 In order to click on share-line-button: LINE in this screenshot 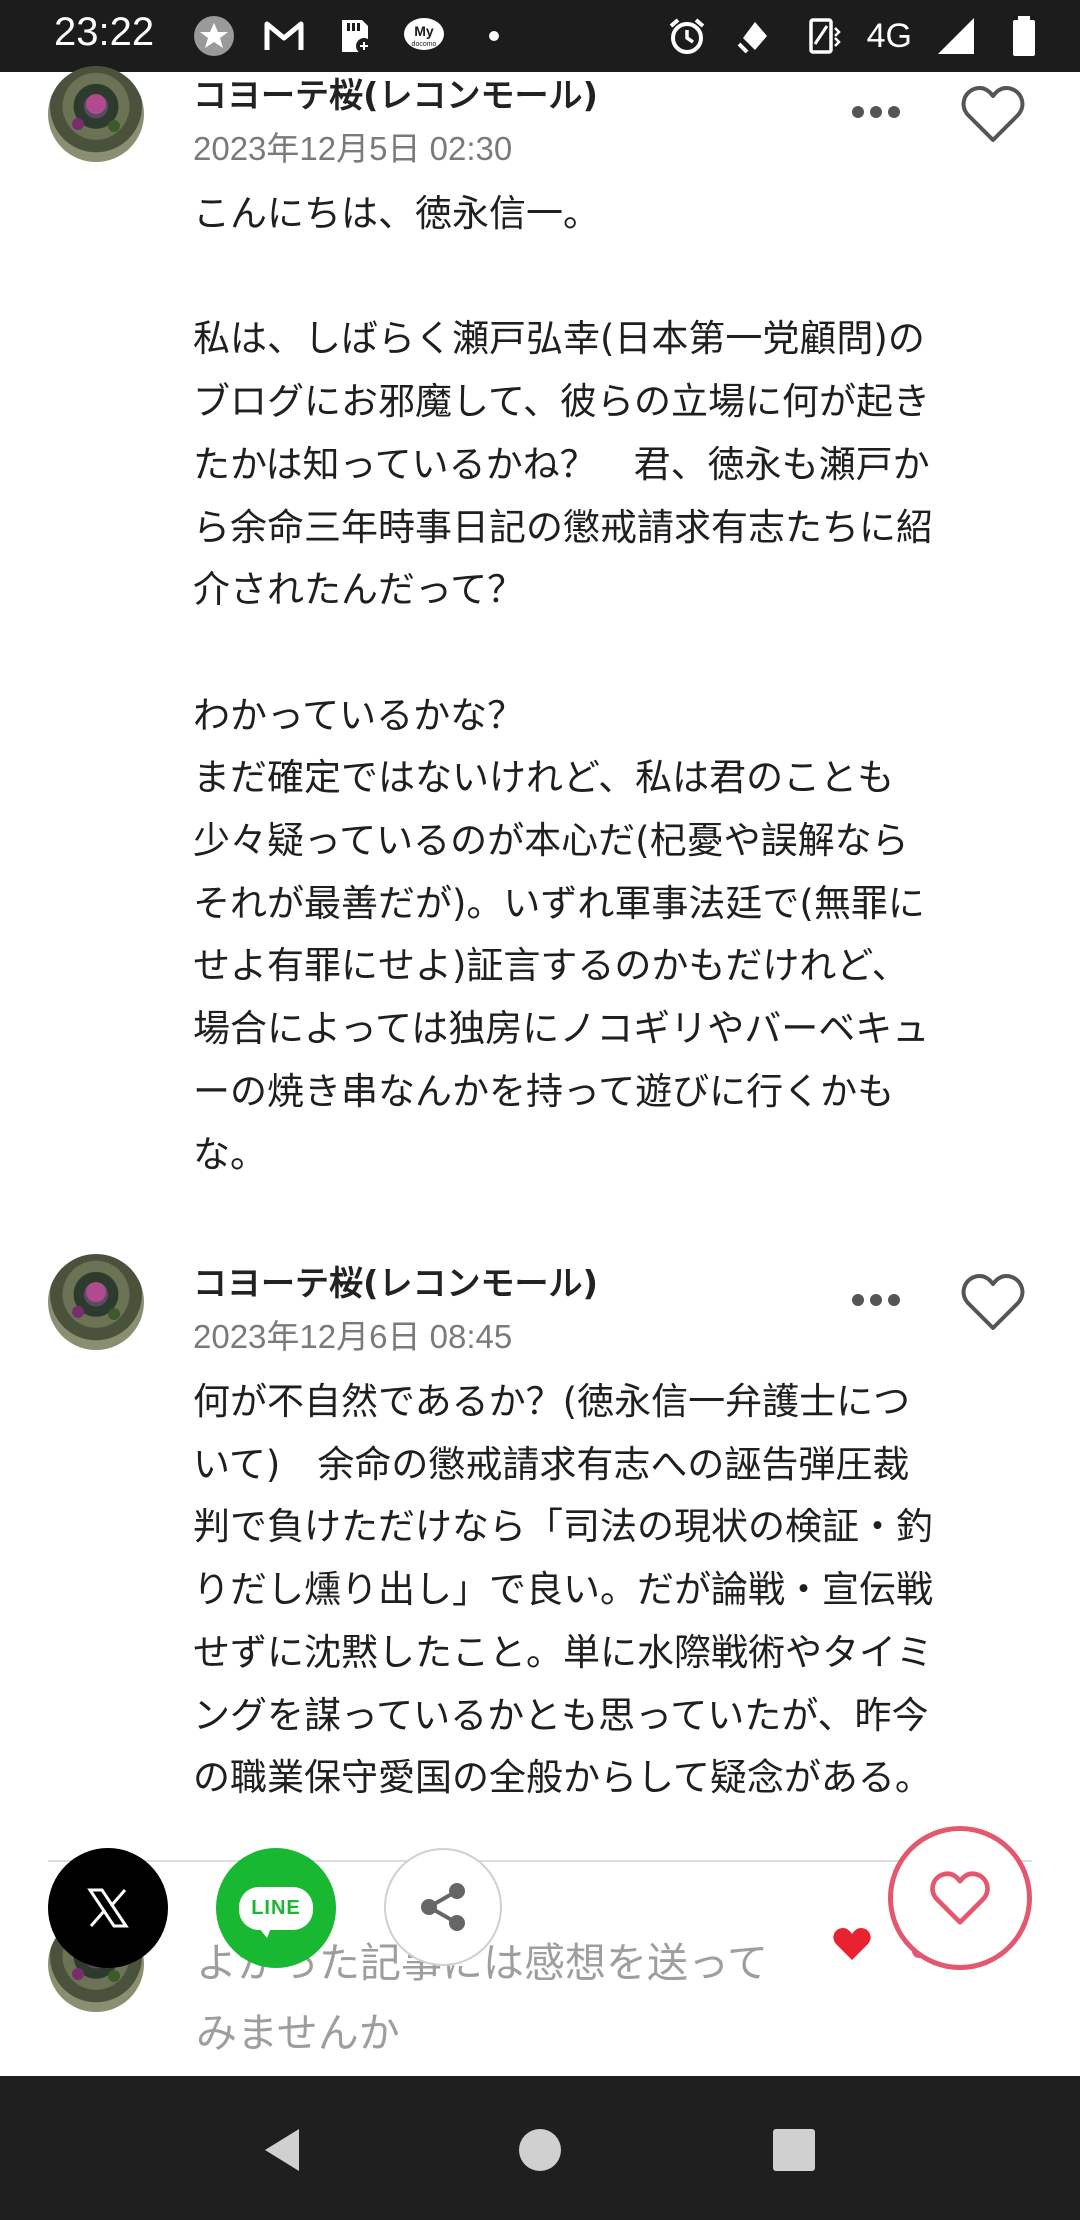, I will do `click(276, 1908)`.